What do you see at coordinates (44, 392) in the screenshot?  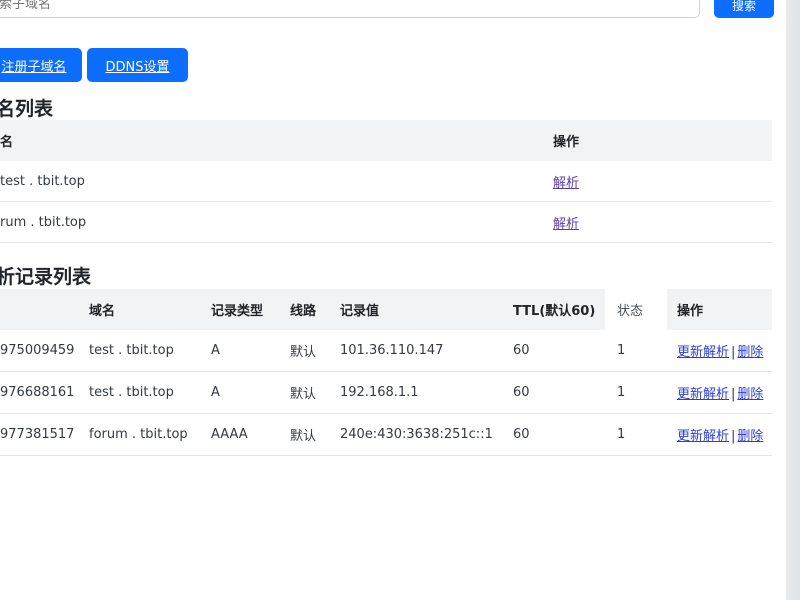 I see `record-id-cell: 976688161` at bounding box center [44, 392].